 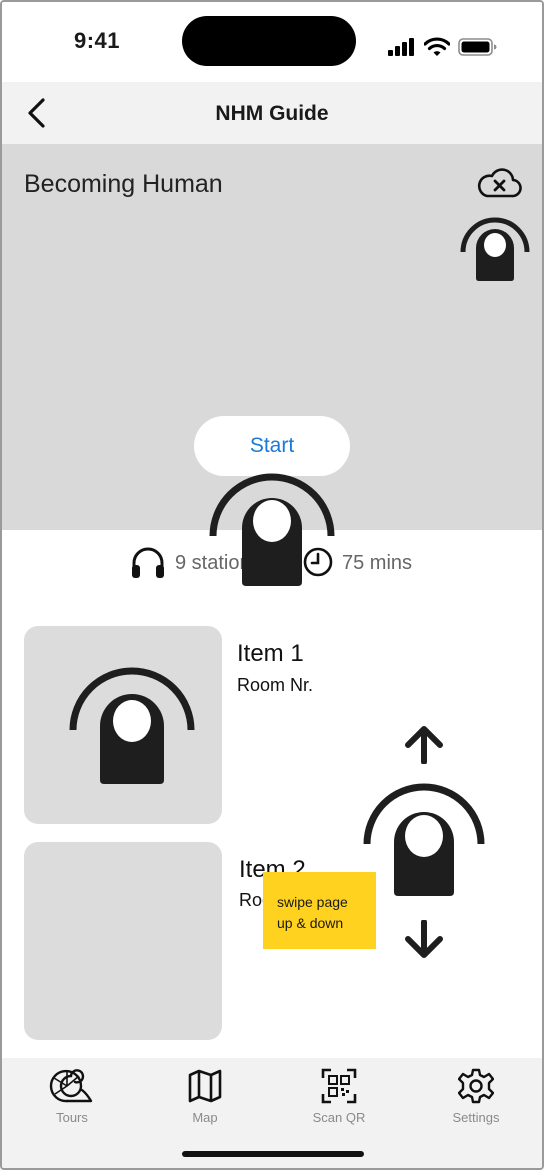 I want to click on status-icons, so click(x=443, y=47).